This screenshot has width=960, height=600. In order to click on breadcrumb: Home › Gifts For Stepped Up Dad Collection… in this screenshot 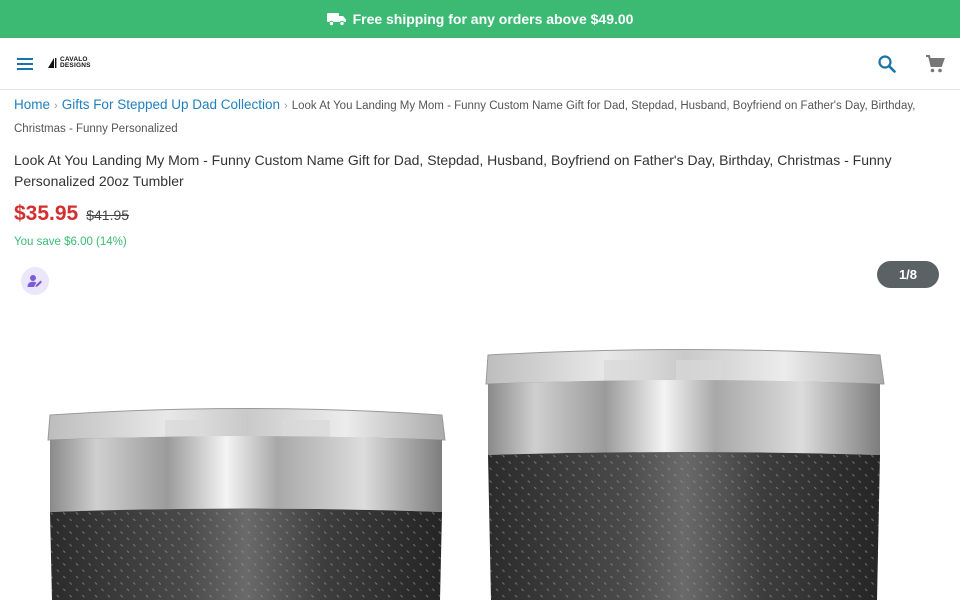, I will do `click(474, 117)`.